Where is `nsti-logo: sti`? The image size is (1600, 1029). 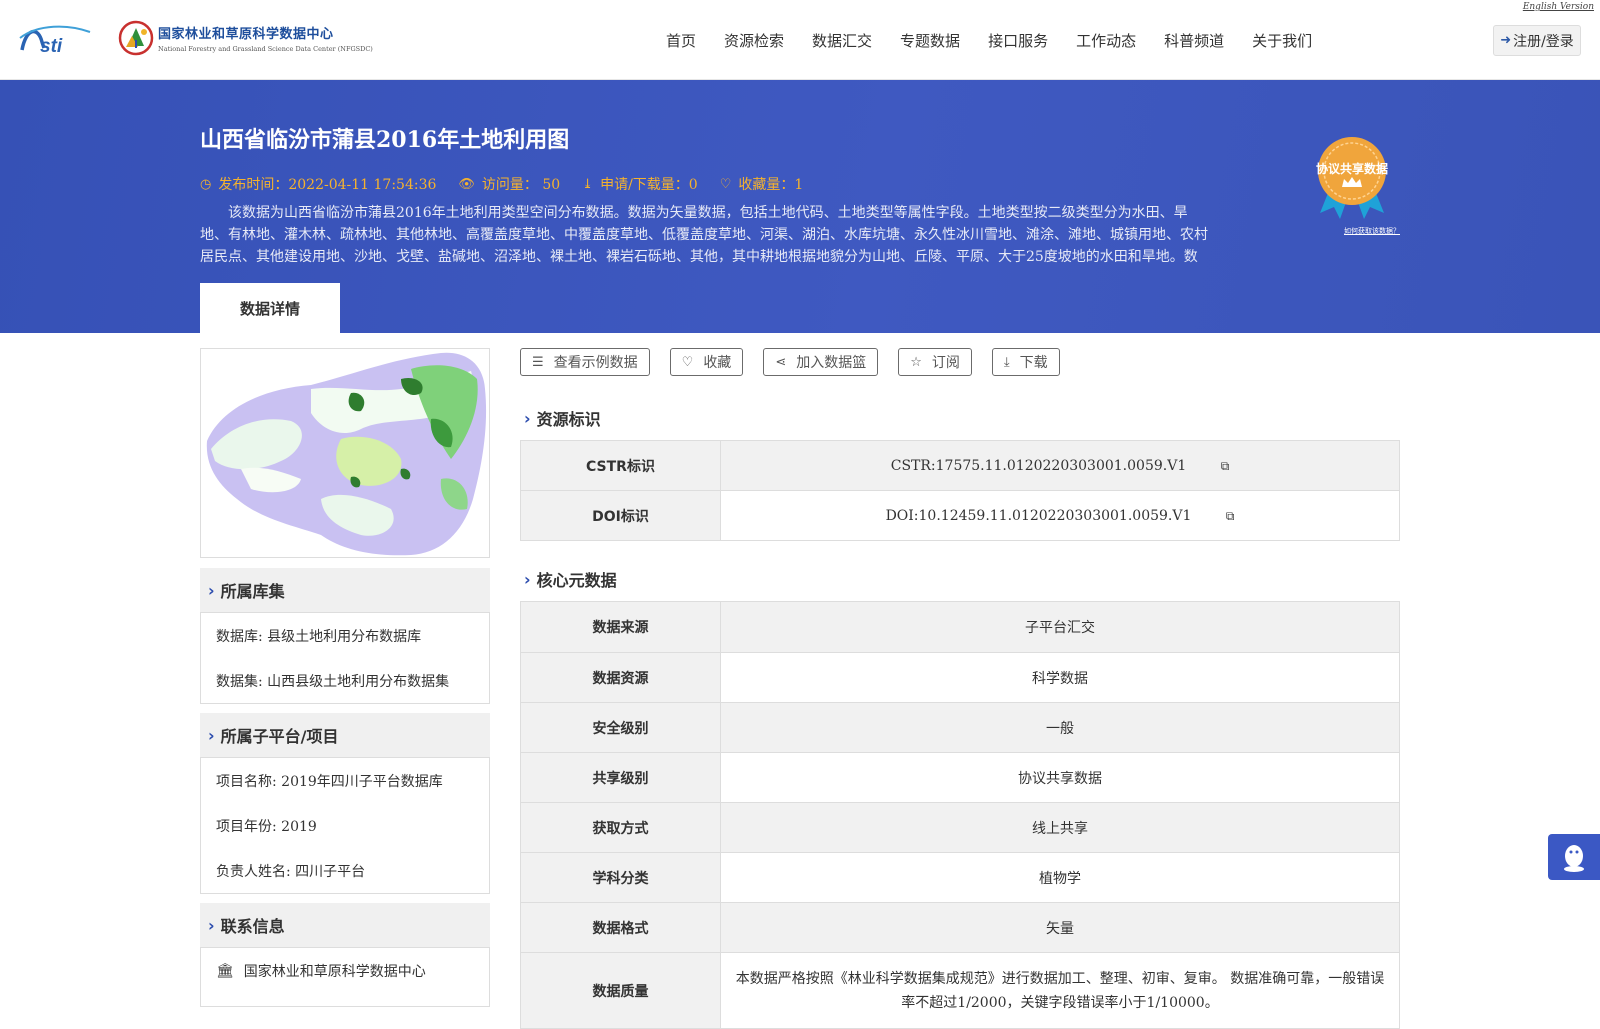
nsti-logo: sti is located at coordinates (58, 40).